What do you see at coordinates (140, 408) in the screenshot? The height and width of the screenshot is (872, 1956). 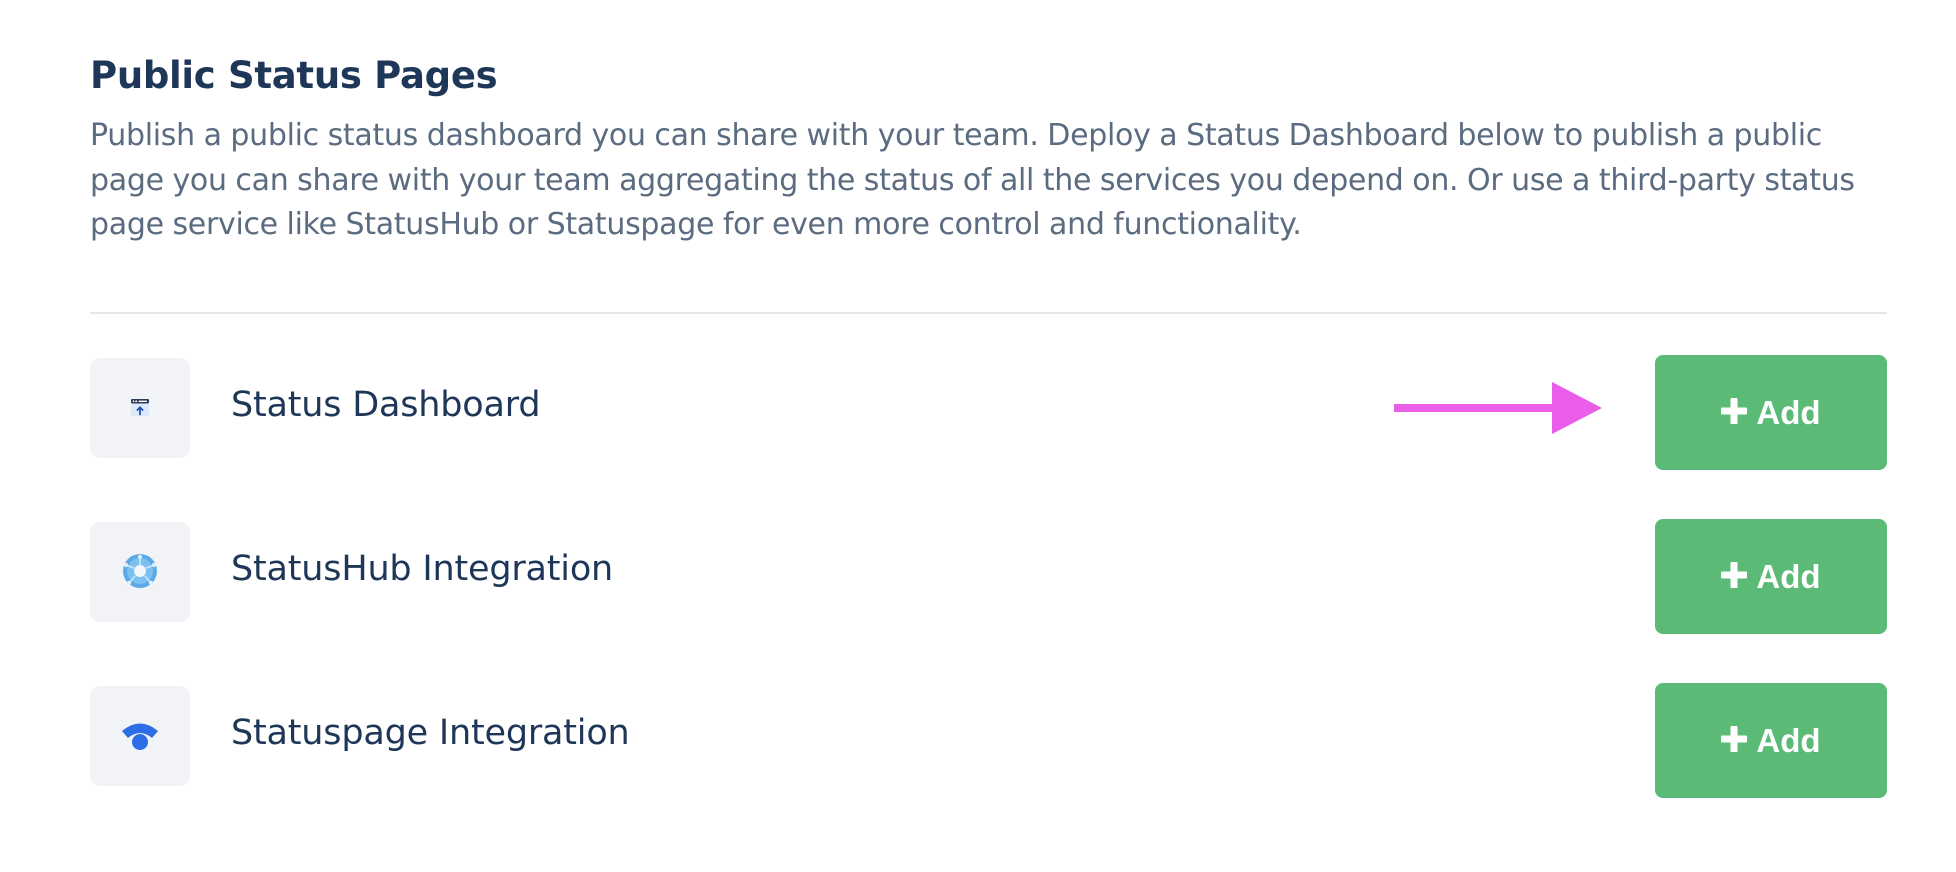 I see `status-dashboard-icon` at bounding box center [140, 408].